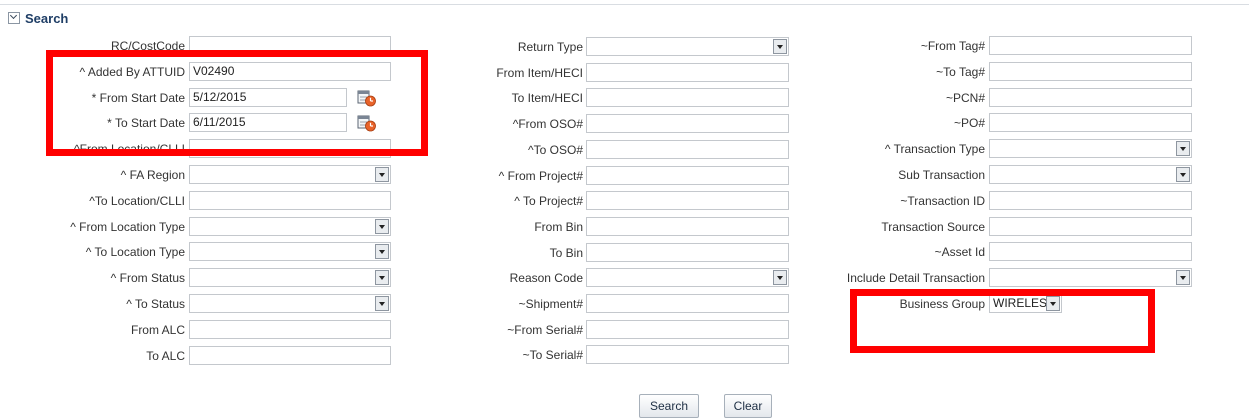  Describe the element at coordinates (960, 71) in the screenshot. I see `field-label: ~To Tag#` at that location.